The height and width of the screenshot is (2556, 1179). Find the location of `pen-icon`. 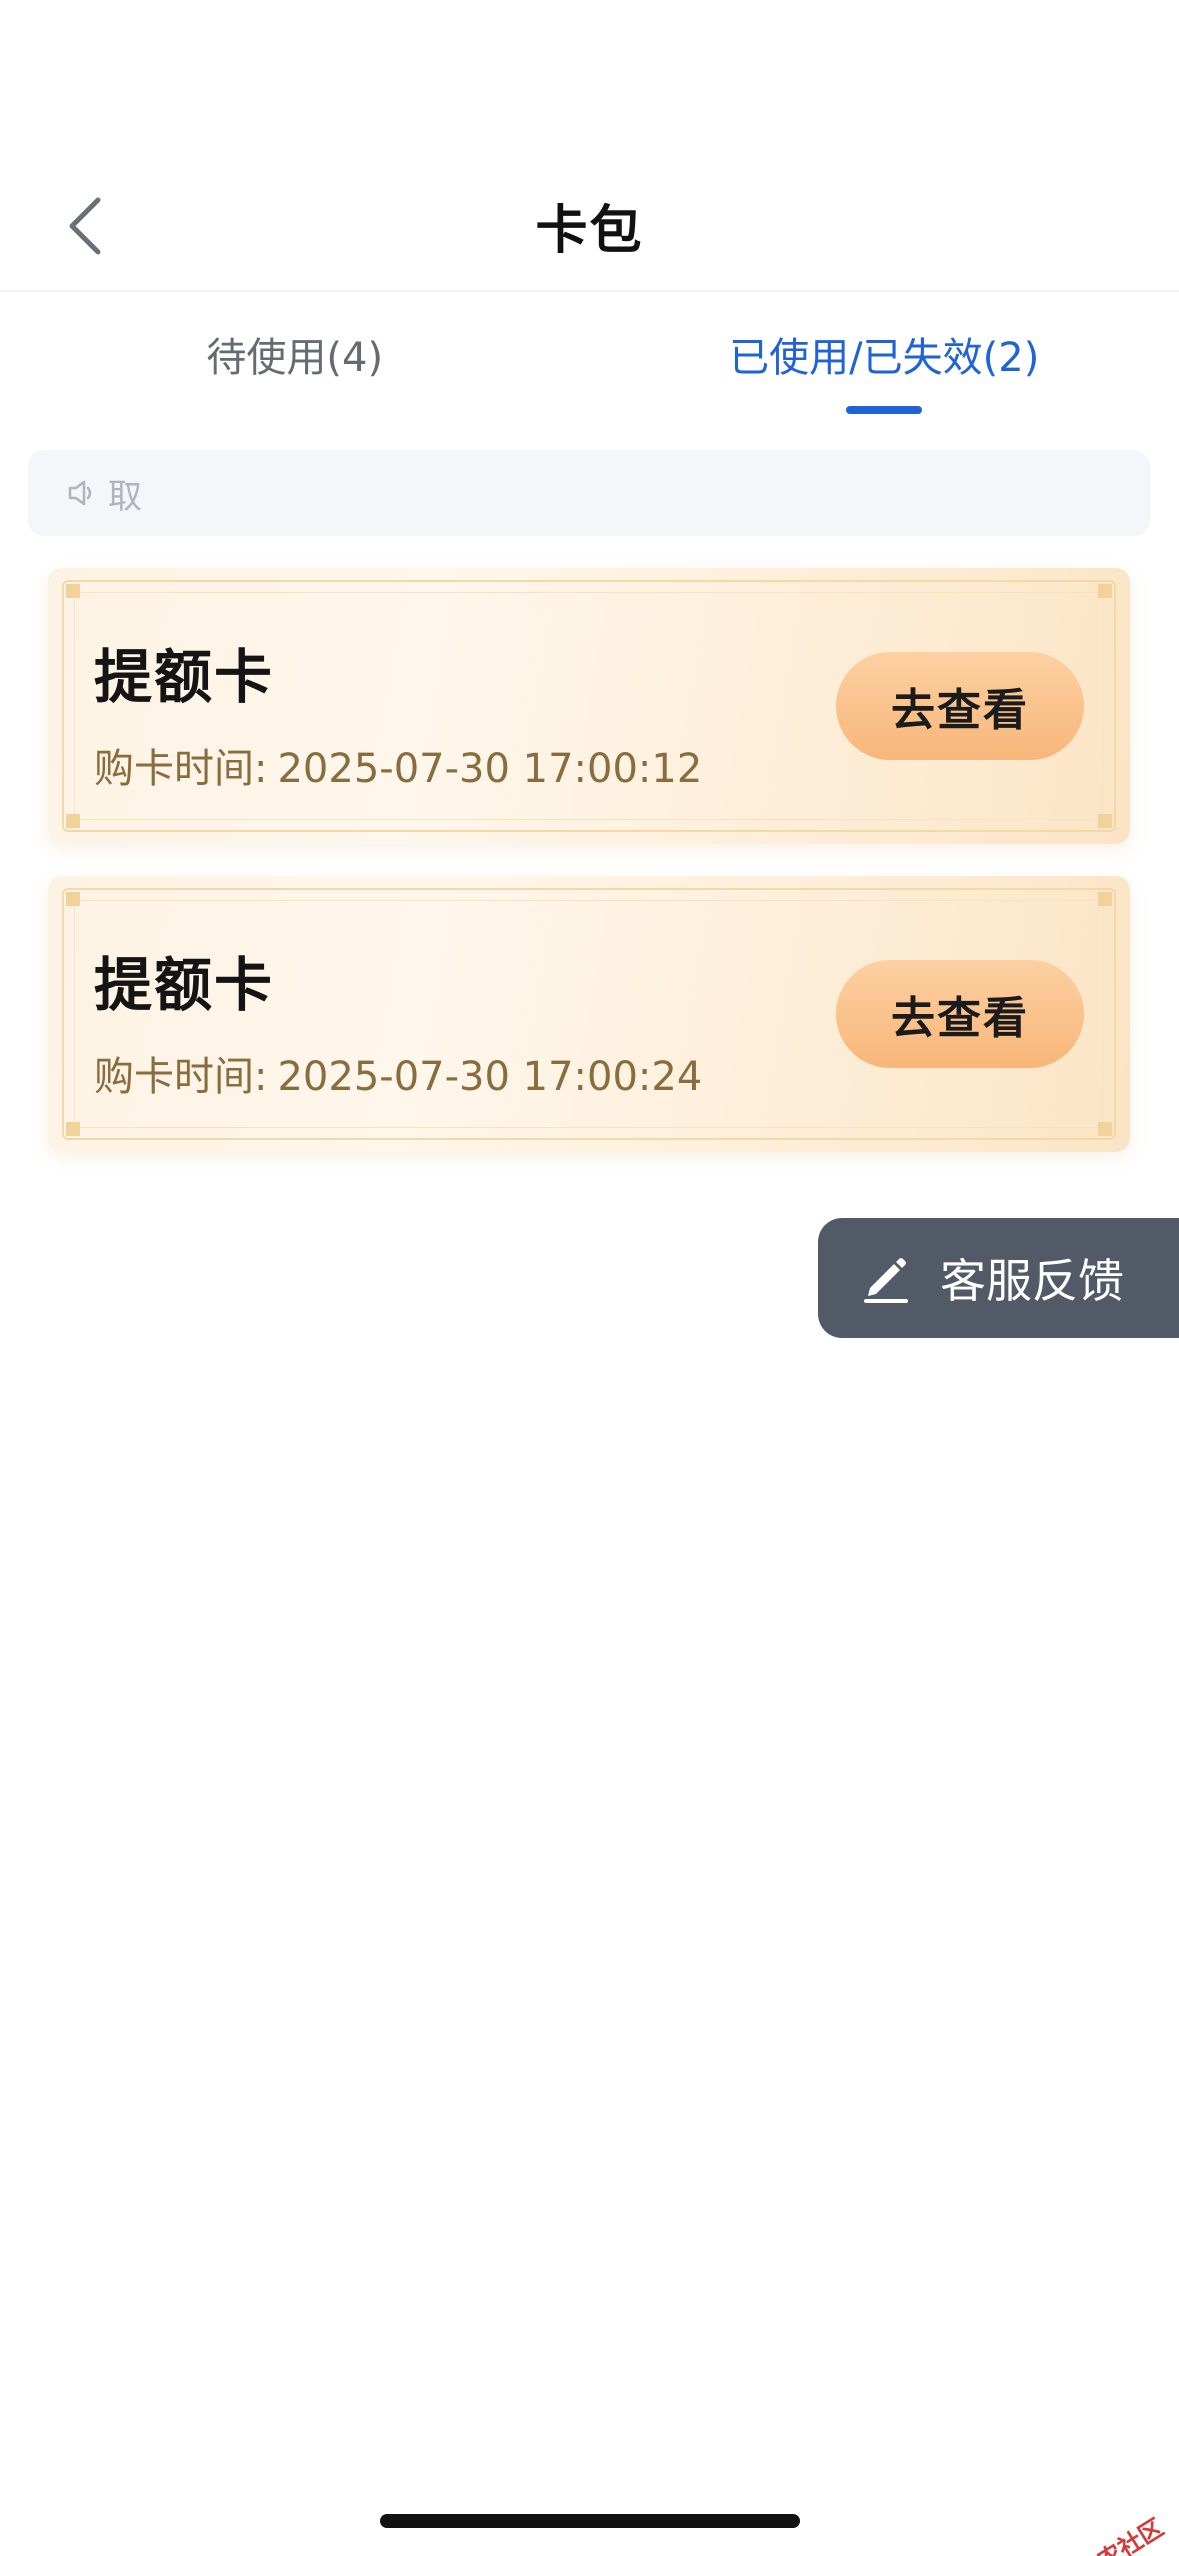

pen-icon is located at coordinates (886, 1280).